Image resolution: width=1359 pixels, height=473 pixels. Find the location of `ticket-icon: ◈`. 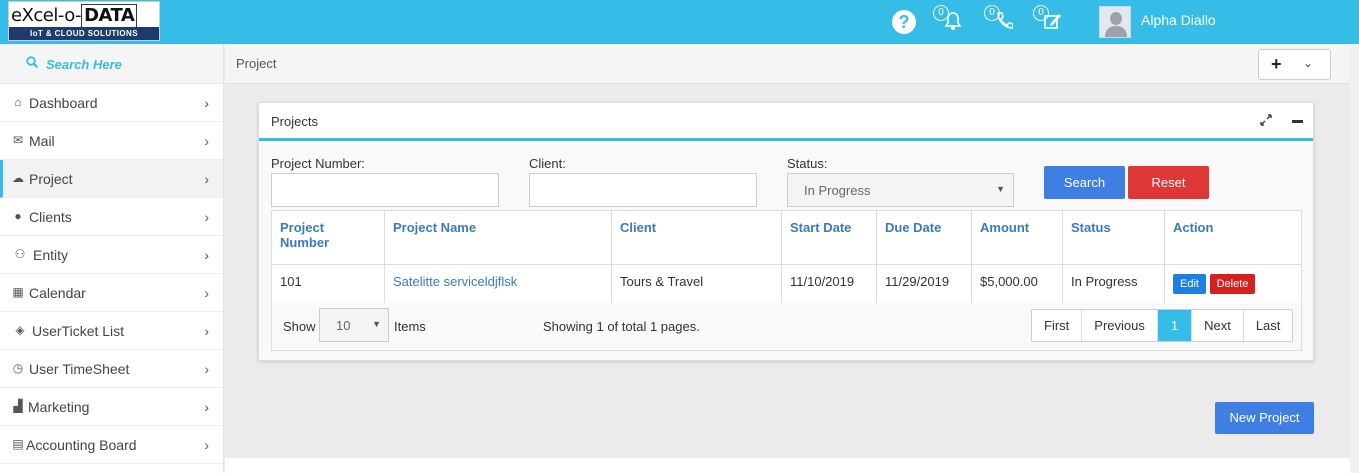

ticket-icon: ◈ is located at coordinates (20, 330).